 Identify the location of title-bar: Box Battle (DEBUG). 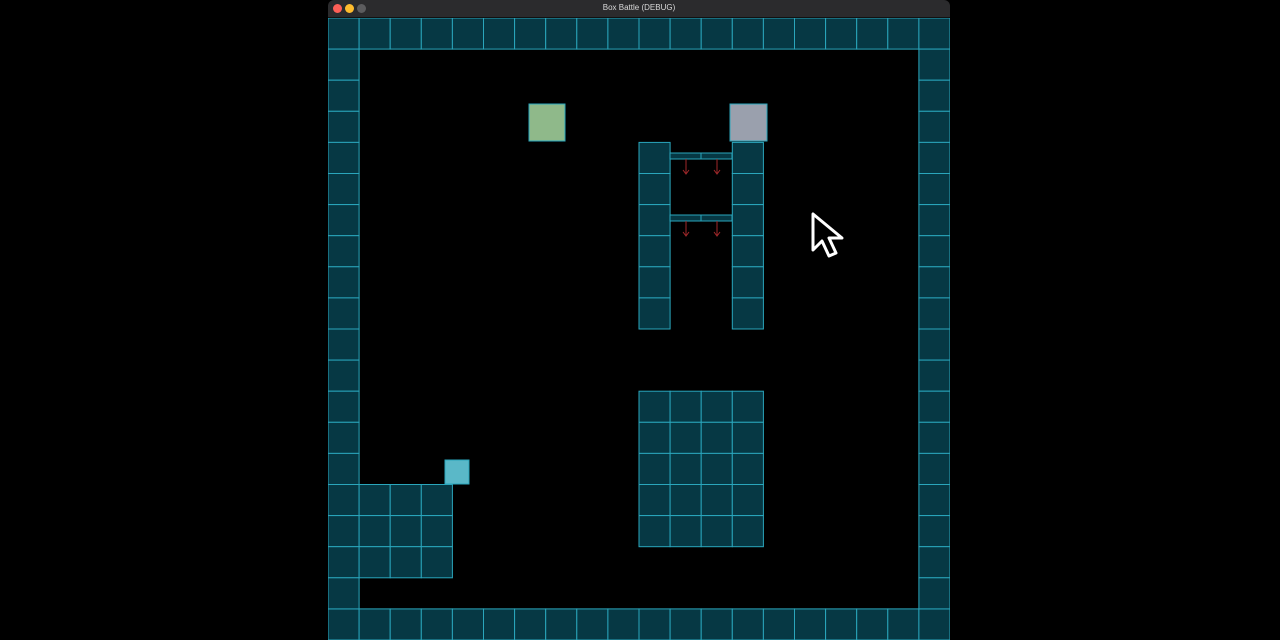
(639, 9).